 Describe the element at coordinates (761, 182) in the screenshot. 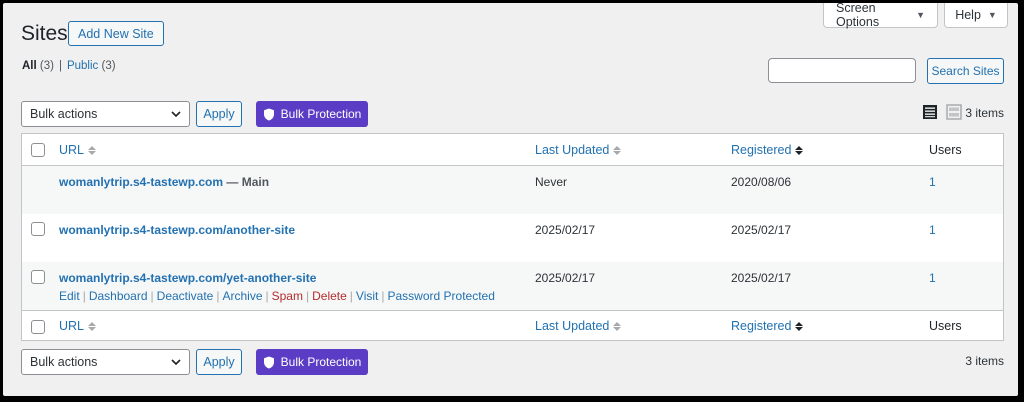

I see `registered-cell: 2020/08/06` at that location.